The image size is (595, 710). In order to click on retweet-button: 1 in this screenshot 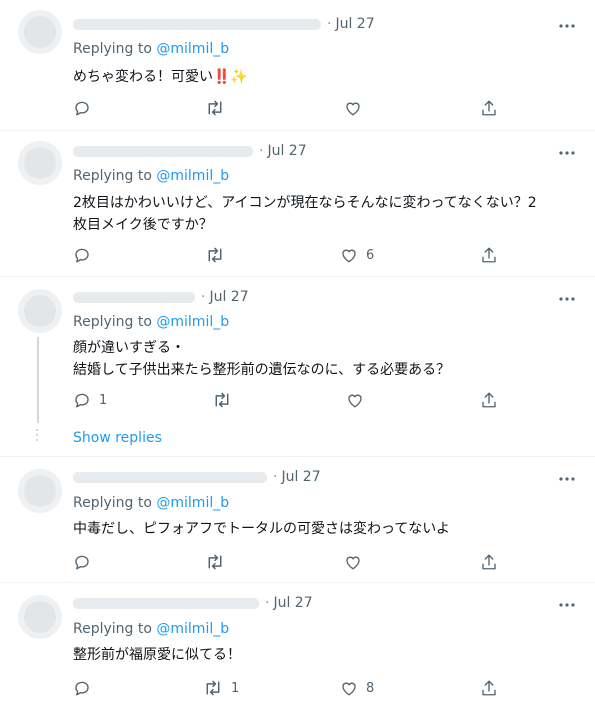, I will do `click(221, 688)`.